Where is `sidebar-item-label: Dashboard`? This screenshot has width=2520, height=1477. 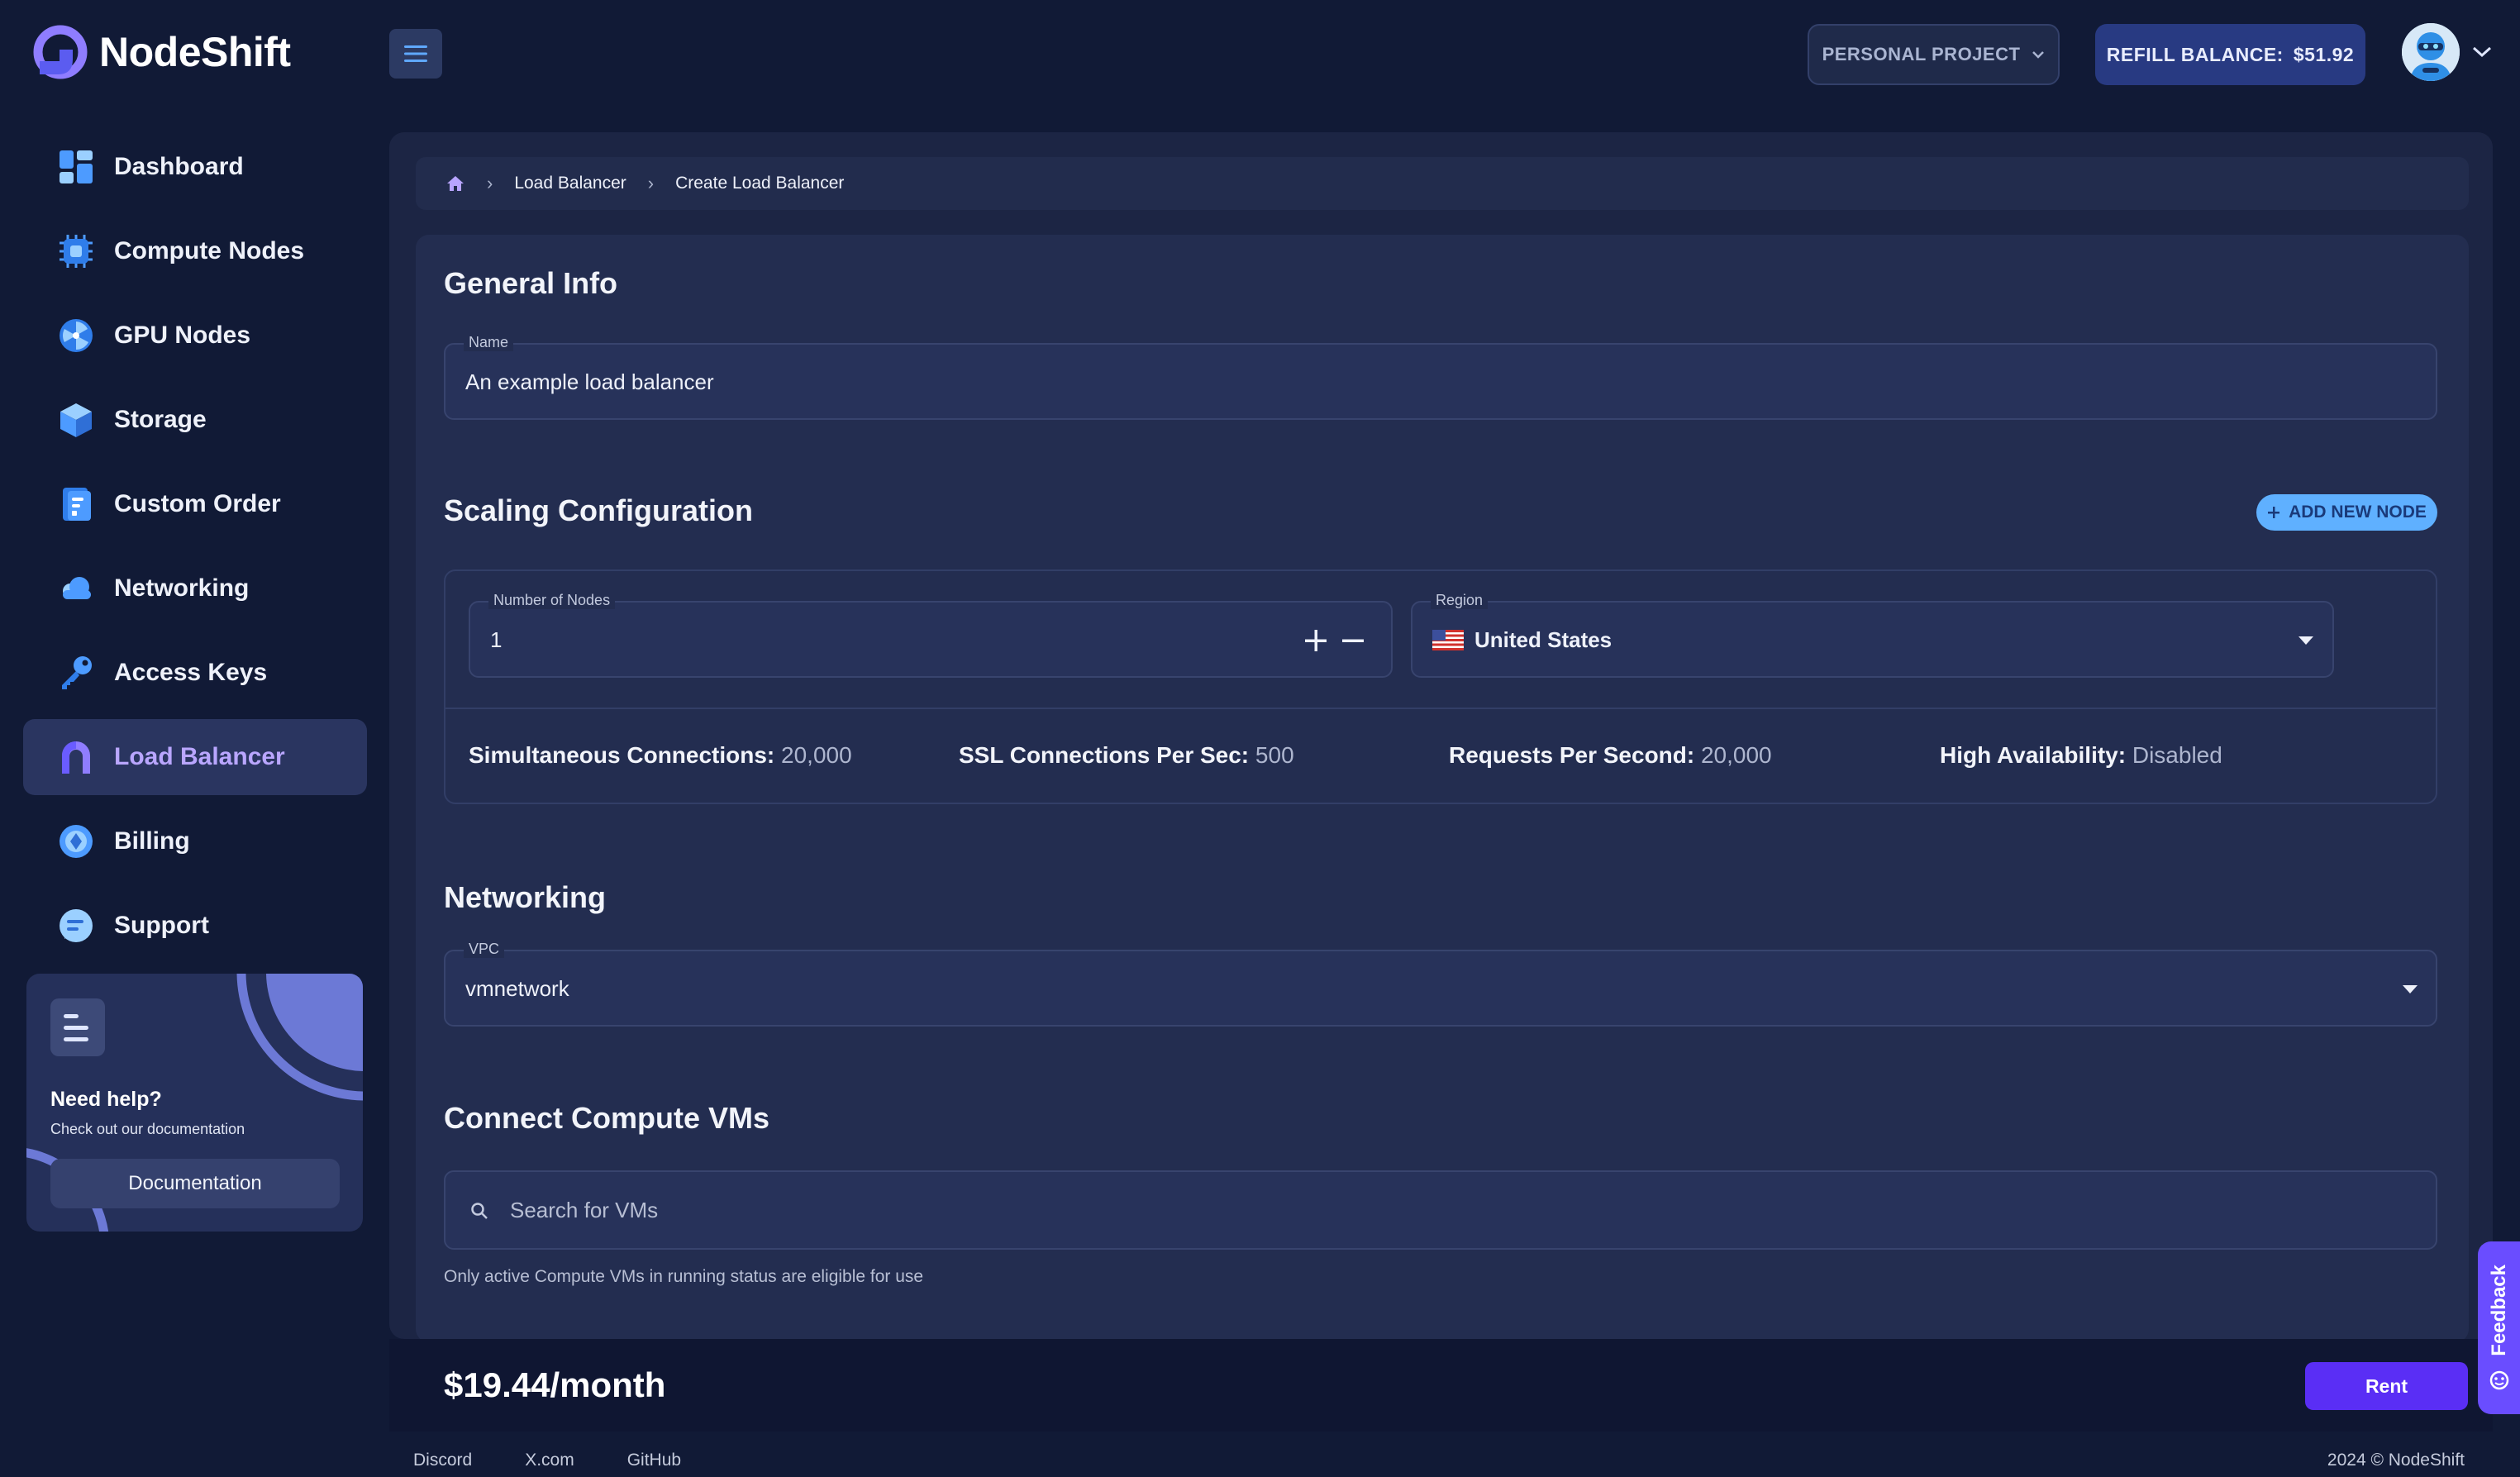 sidebar-item-label: Dashboard is located at coordinates (179, 166).